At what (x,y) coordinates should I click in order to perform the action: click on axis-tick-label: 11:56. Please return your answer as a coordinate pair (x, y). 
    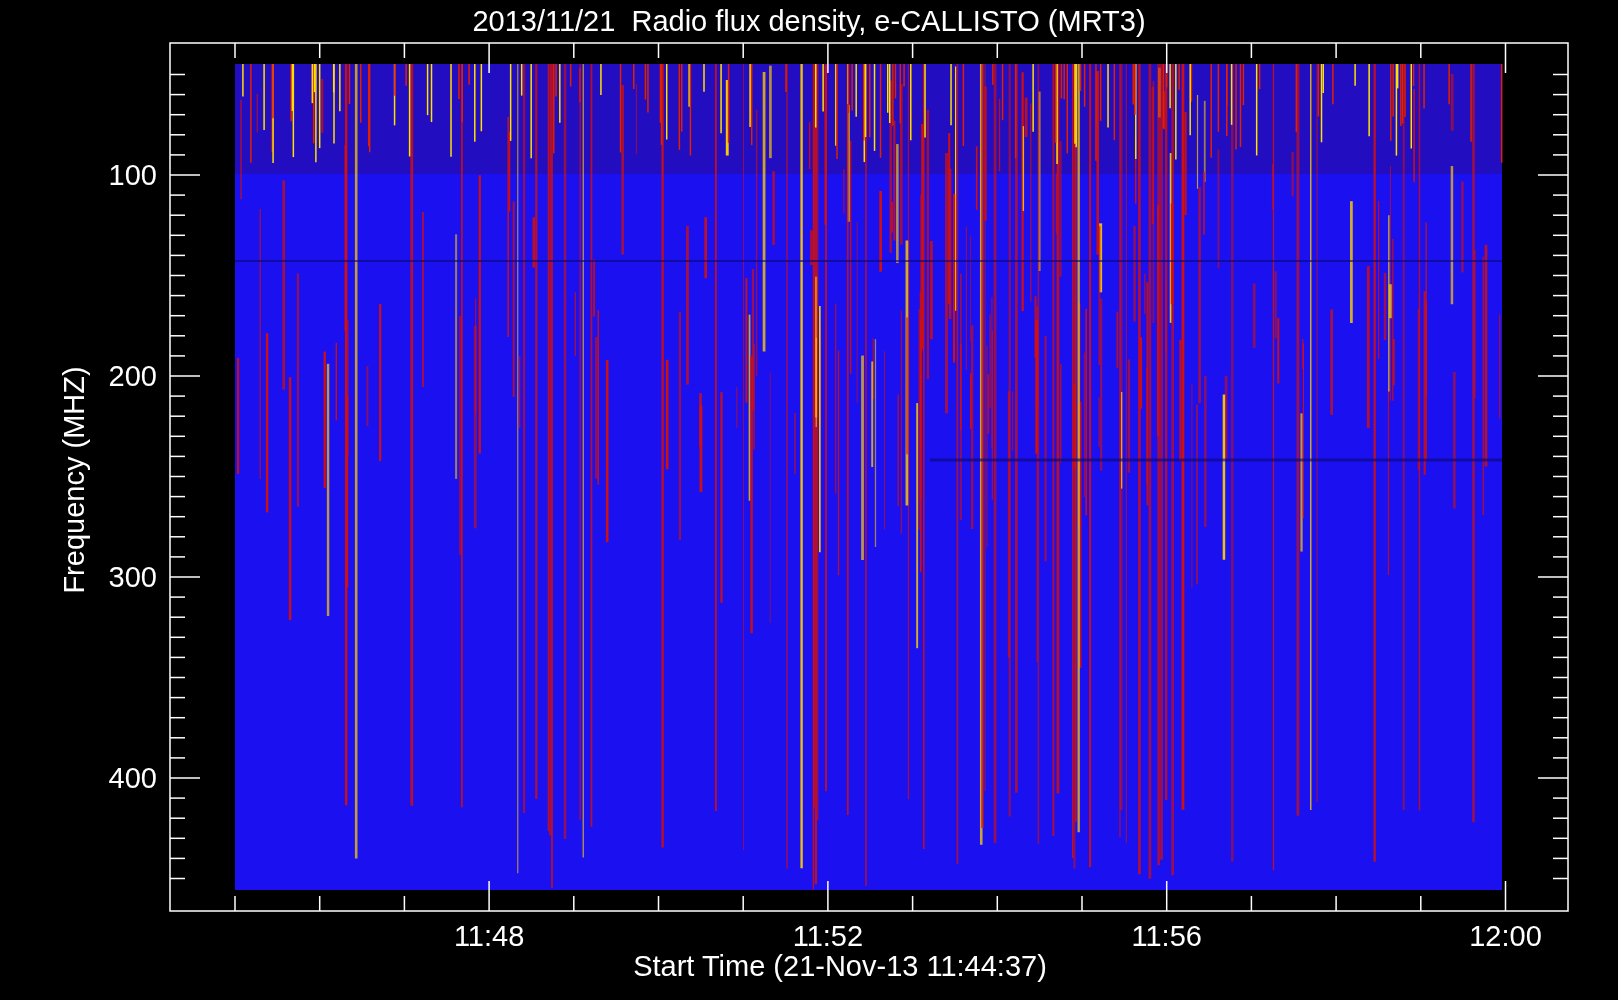
    Looking at the image, I should click on (1166, 936).